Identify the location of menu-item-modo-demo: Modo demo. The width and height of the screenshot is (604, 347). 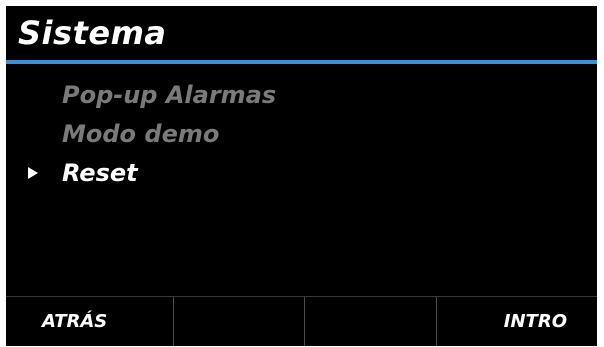
(301, 134).